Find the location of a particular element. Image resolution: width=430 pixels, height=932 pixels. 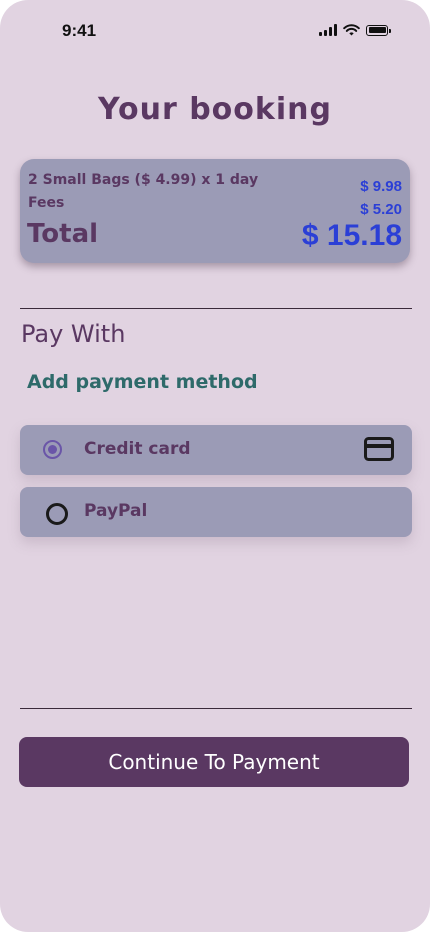

add-payment-method-link: Add payment method is located at coordinates (142, 382).